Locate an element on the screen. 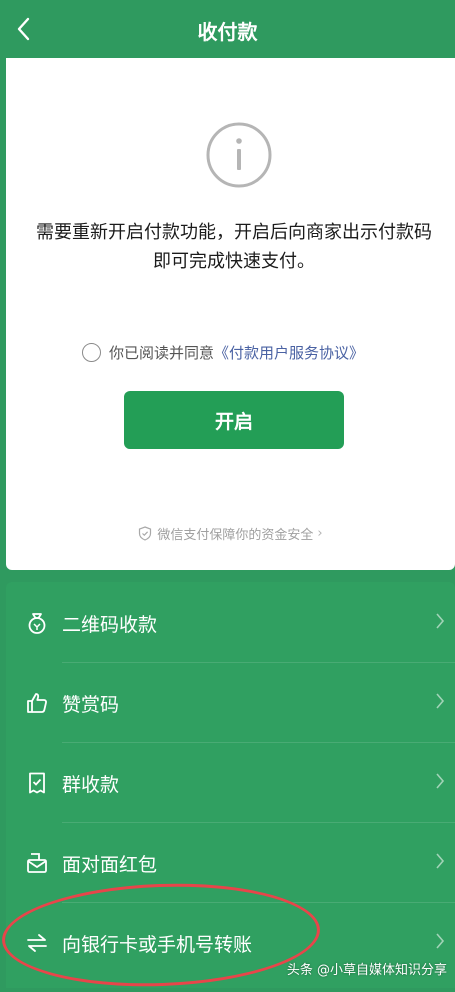  menu-item-label: 面对面红包 is located at coordinates (110, 864).